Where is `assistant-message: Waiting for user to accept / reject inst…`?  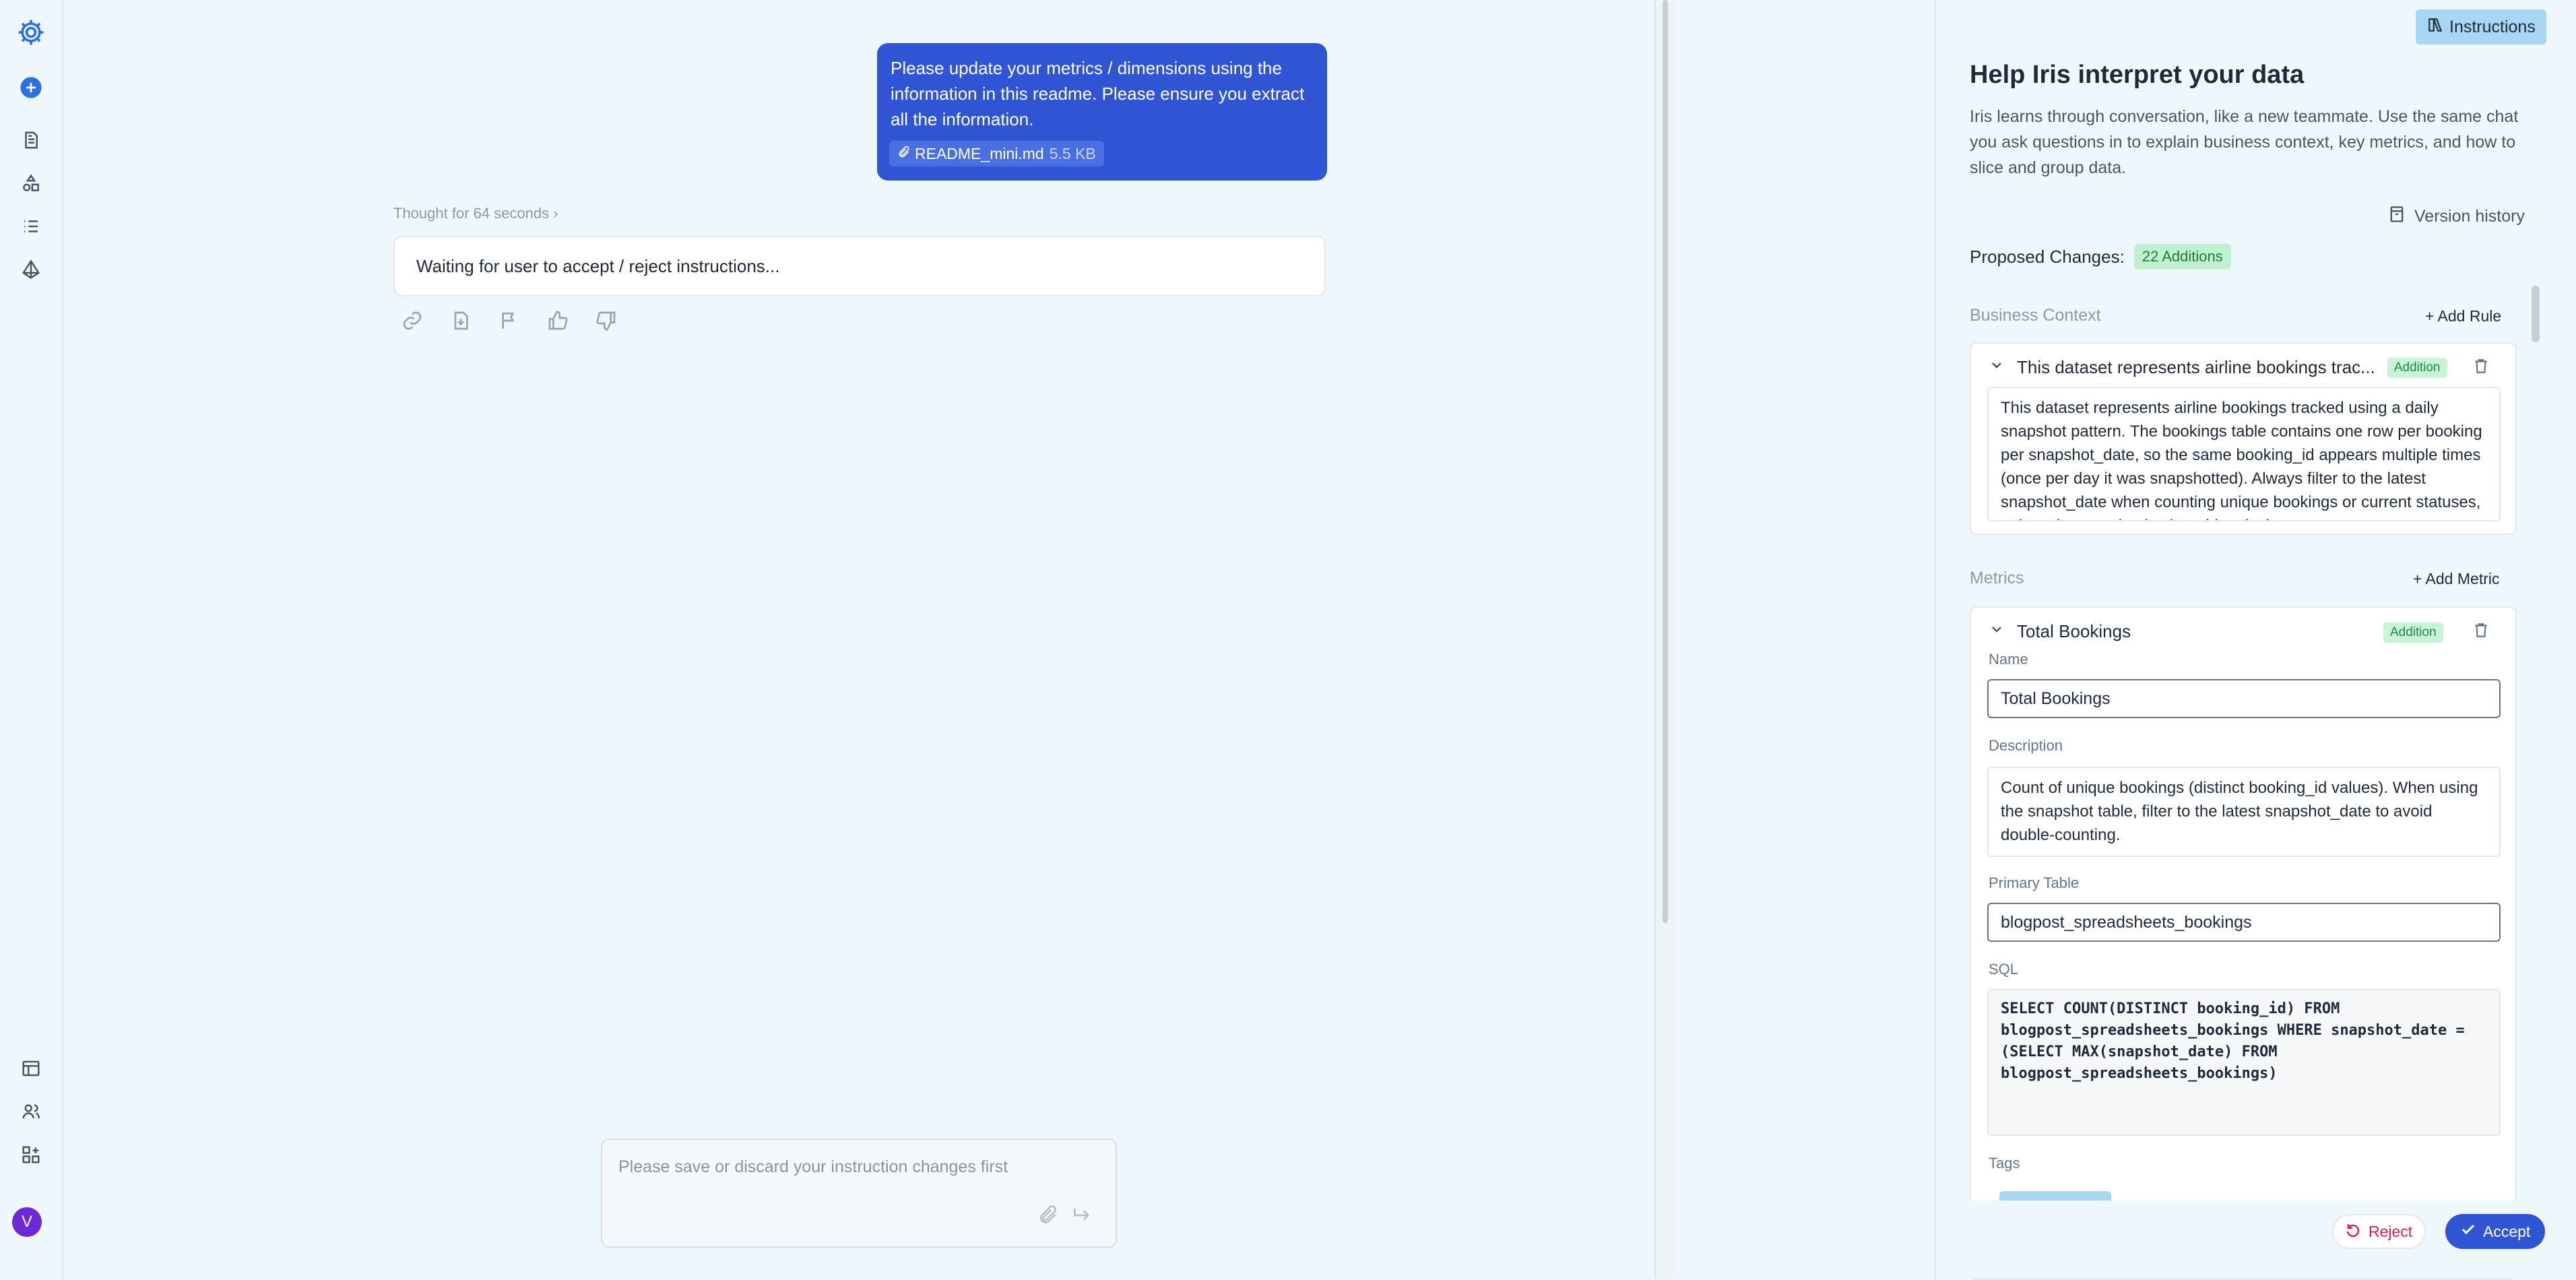 assistant-message: Waiting for user to accept / reject inst… is located at coordinates (860, 266).